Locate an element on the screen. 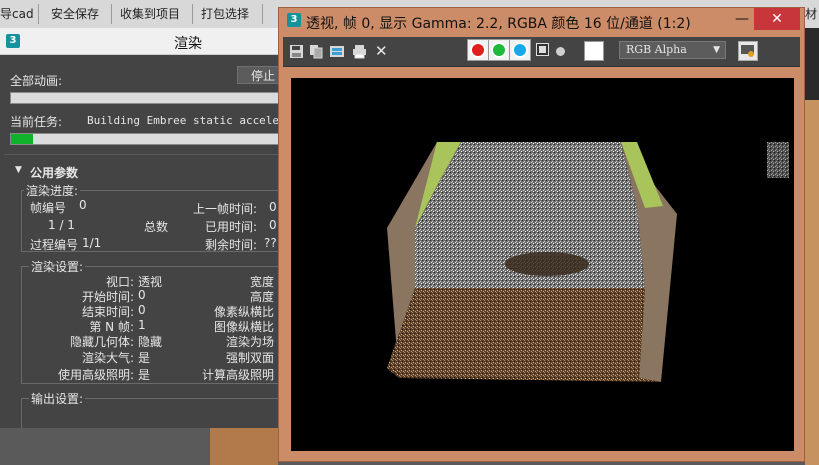  common-parameters-rollout-title: 公用参数 is located at coordinates (54, 172).